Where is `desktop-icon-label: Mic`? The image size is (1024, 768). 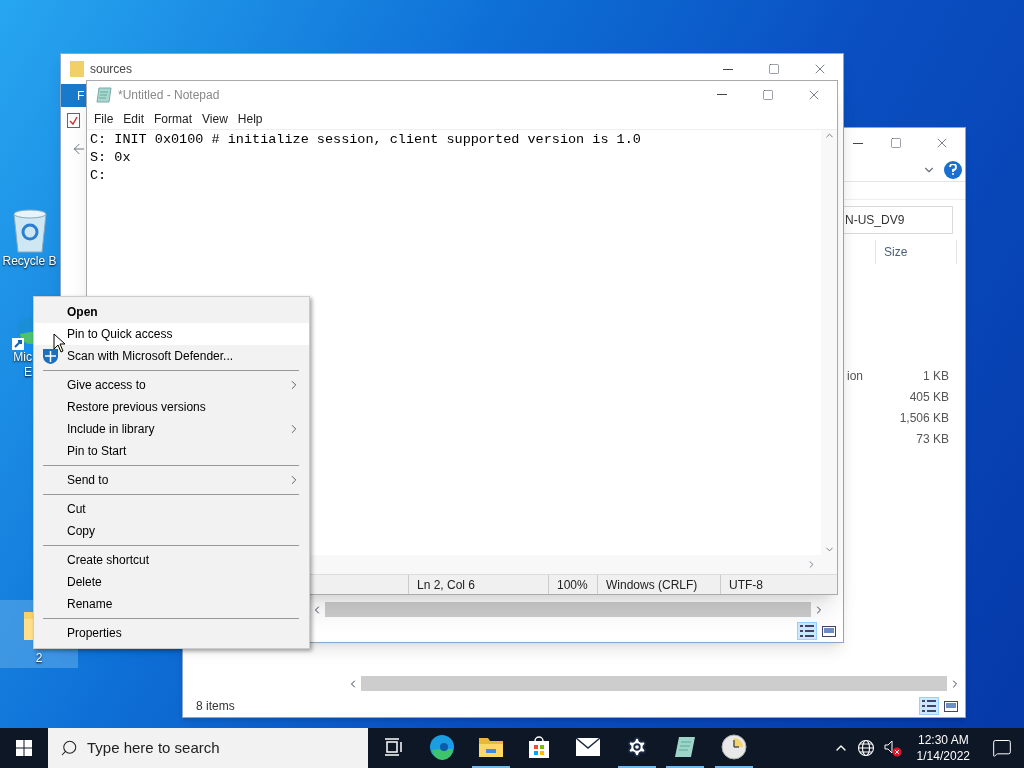 desktop-icon-label: Mic is located at coordinates (22, 357).